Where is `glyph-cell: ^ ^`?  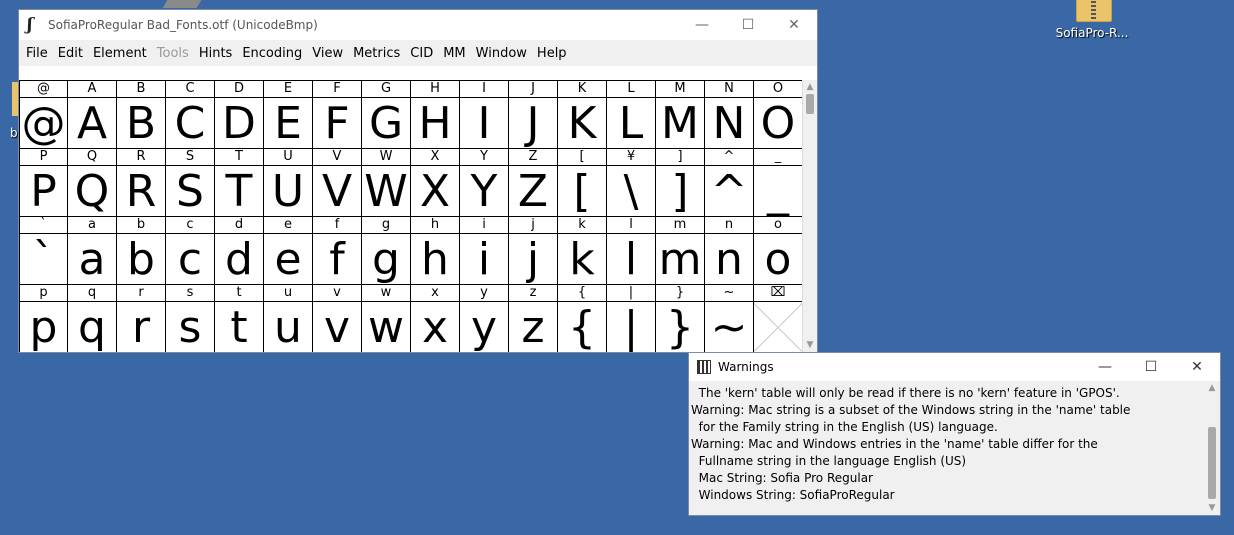
glyph-cell: ^ ^ is located at coordinates (729, 183).